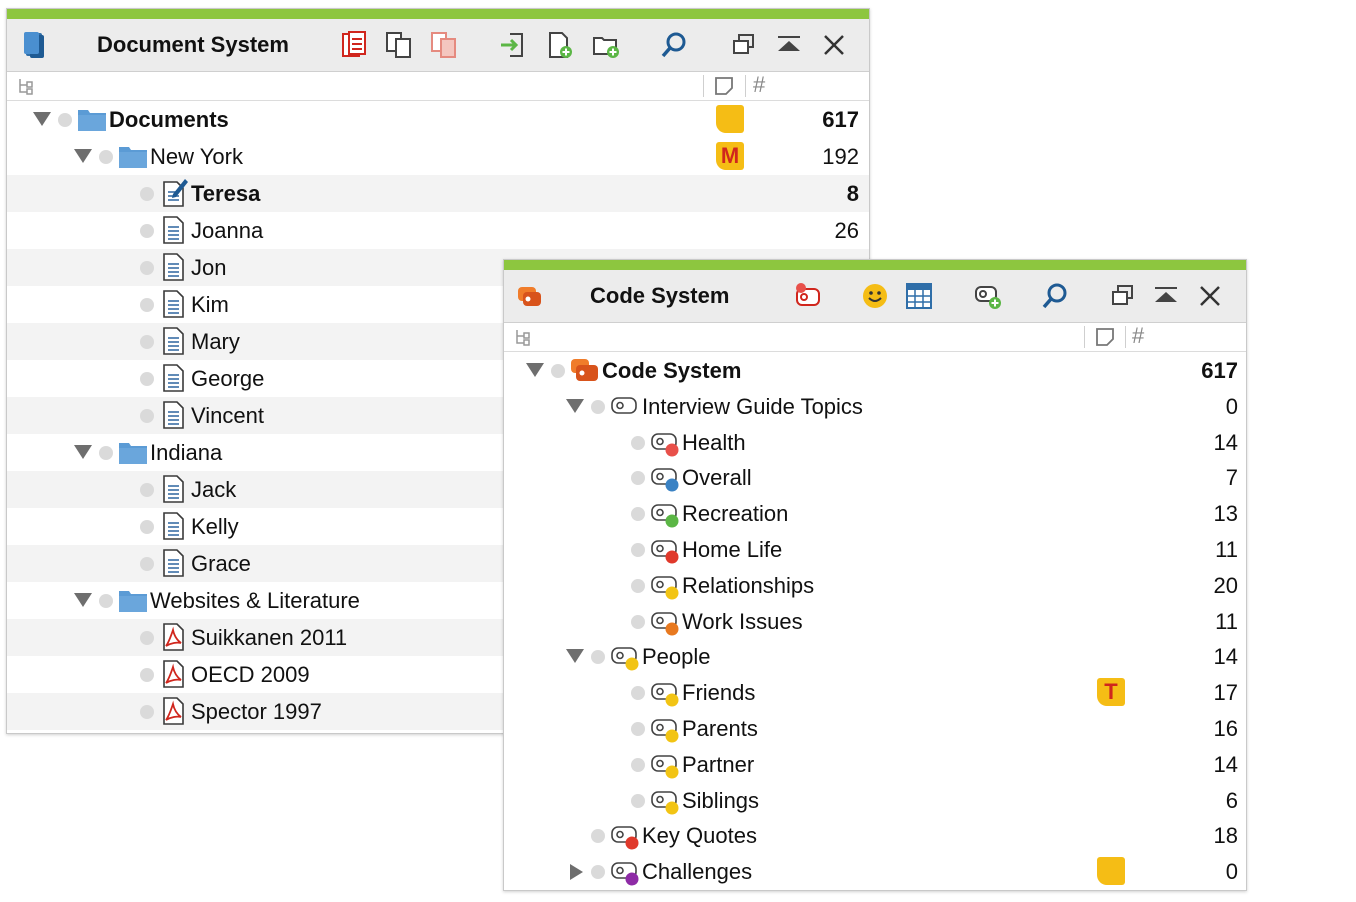  I want to click on expand-arrow-icon, so click(576, 872).